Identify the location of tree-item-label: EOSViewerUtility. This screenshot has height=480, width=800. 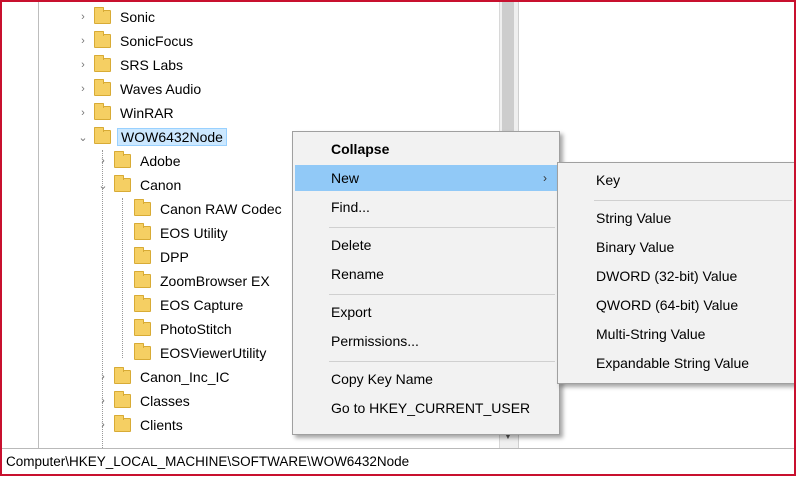
(213, 353).